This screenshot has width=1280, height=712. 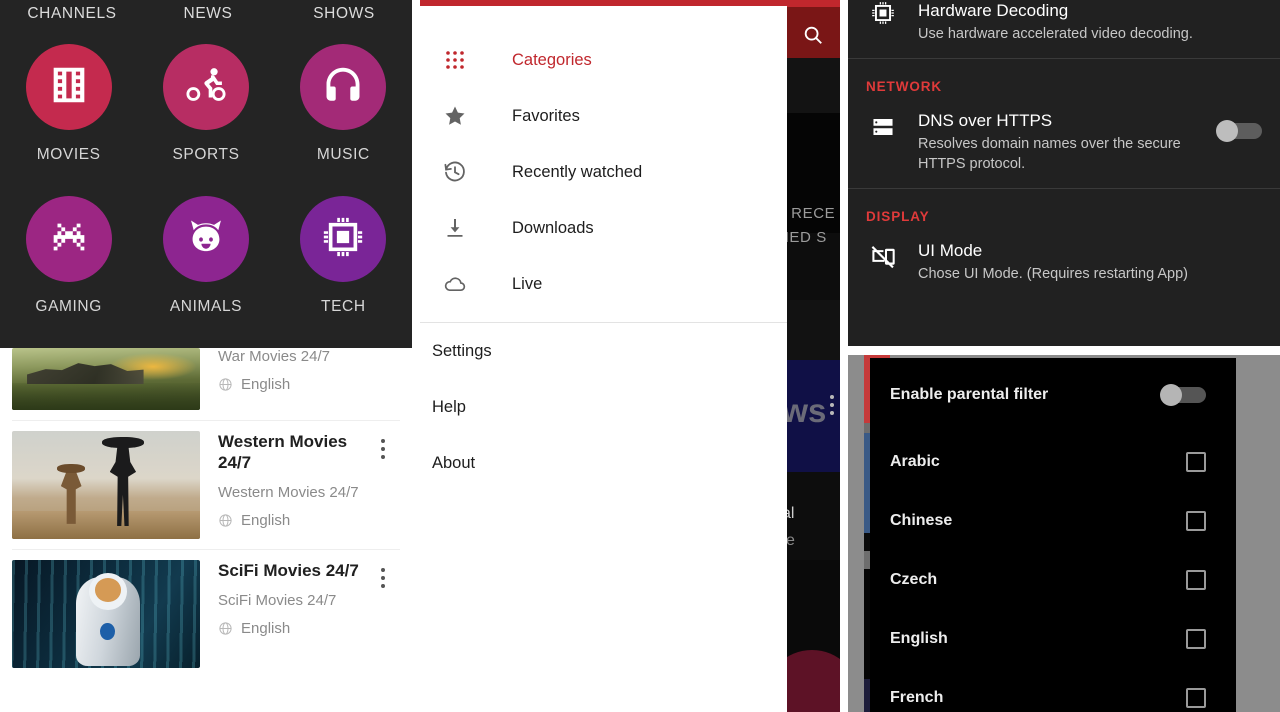 I want to click on animals-circle, so click(x=205, y=239).